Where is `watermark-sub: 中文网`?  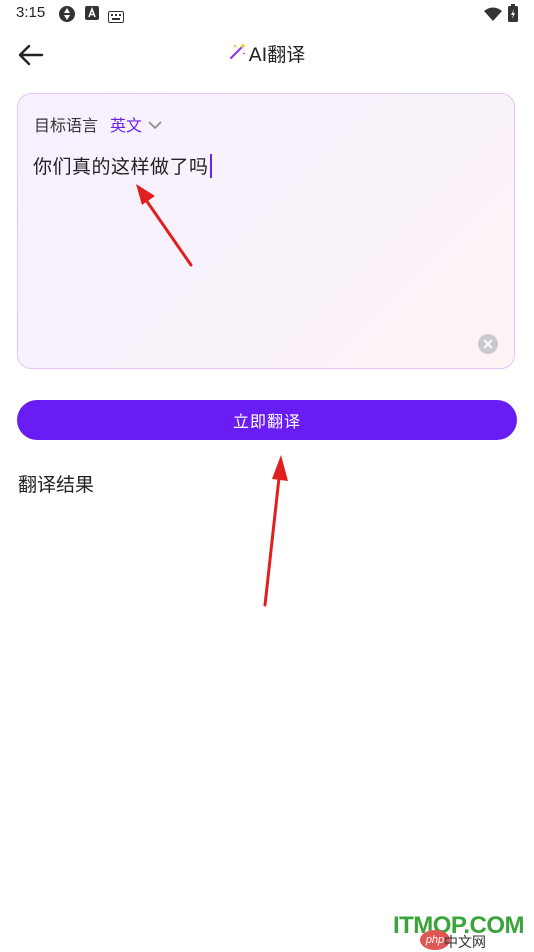
watermark-sub: 中文网 is located at coordinates (465, 943).